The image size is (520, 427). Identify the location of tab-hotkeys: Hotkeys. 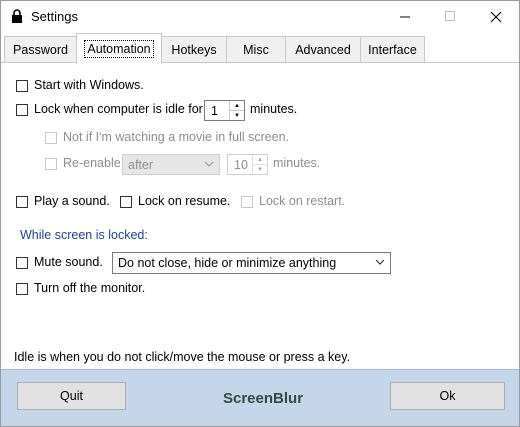
(194, 49).